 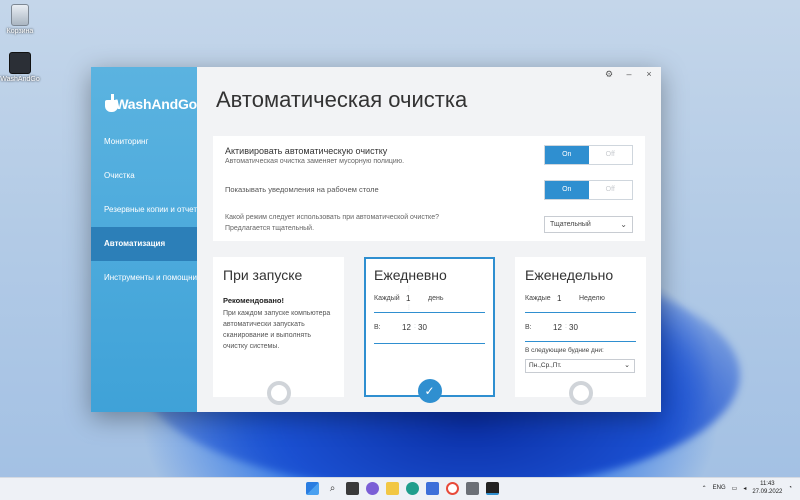 I want to click on sidebar-item-automation: Автоматизация, so click(x=144, y=244).